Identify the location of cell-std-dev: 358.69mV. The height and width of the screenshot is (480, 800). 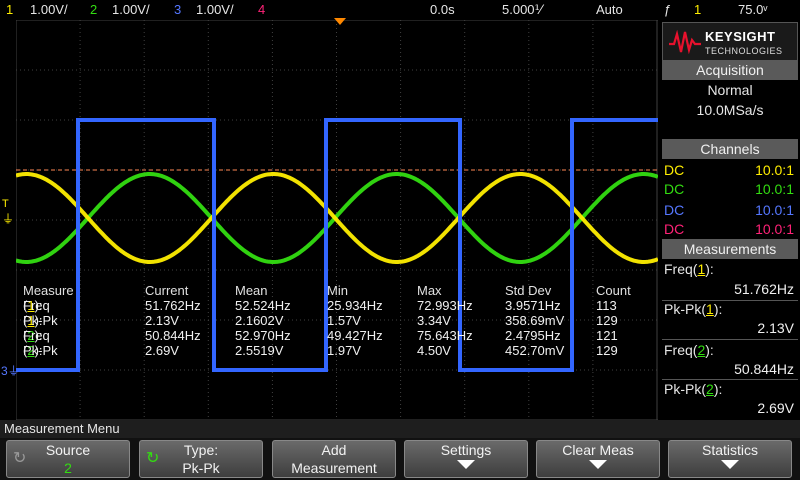
(535, 320).